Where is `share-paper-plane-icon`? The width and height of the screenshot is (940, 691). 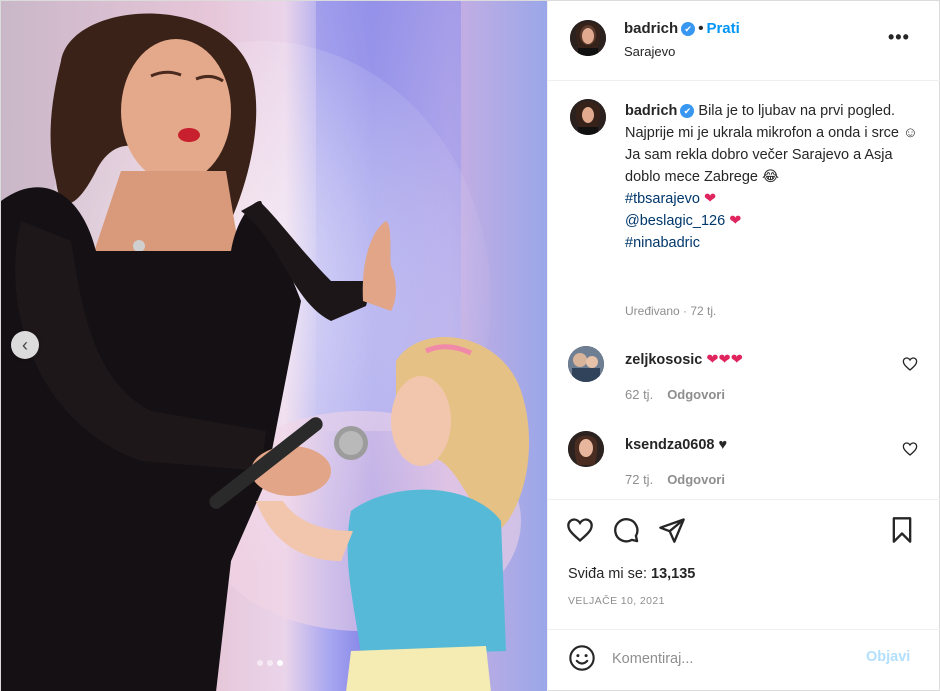 share-paper-plane-icon is located at coordinates (672, 530).